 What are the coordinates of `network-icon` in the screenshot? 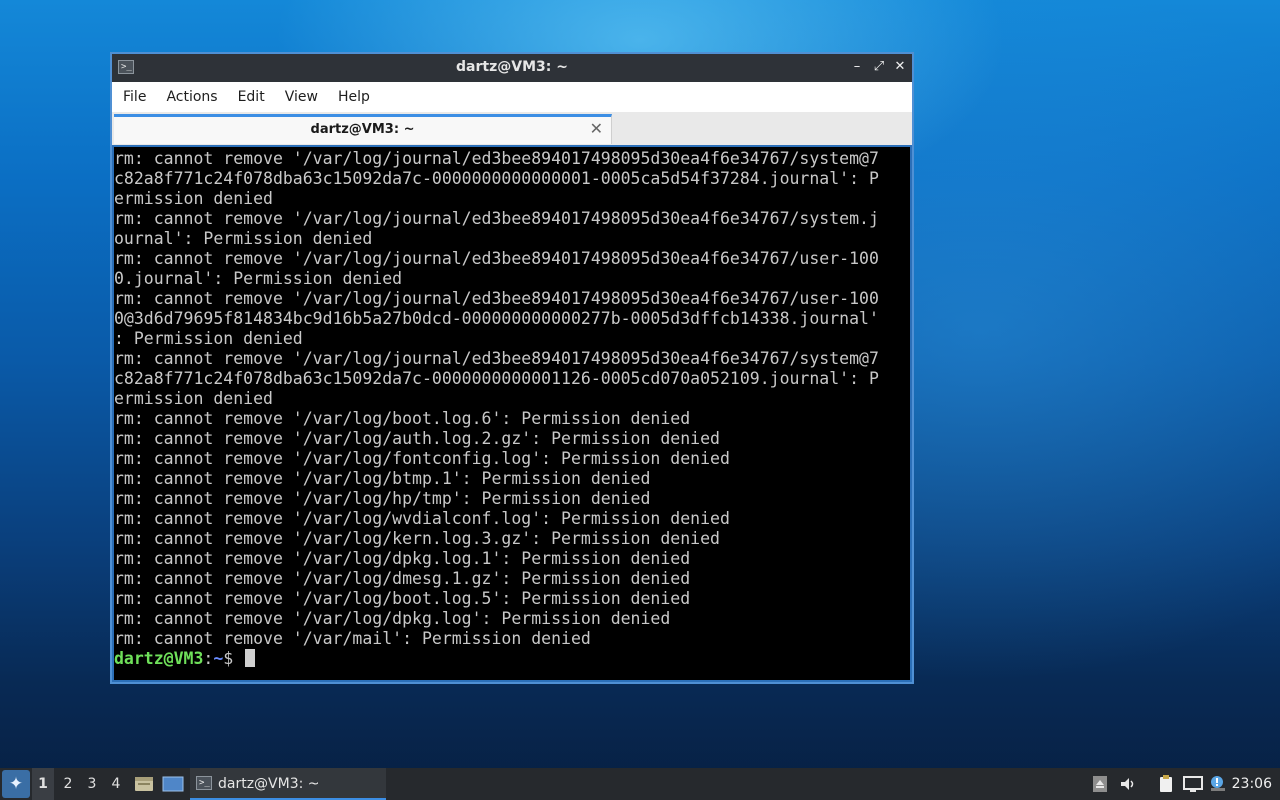 It's located at (1192, 784).